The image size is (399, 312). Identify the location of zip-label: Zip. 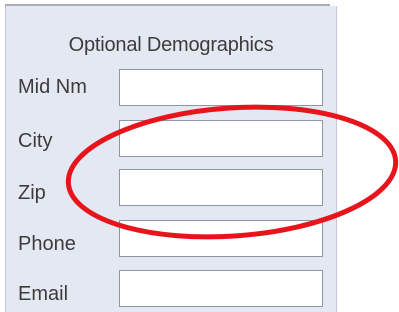
(32, 193).